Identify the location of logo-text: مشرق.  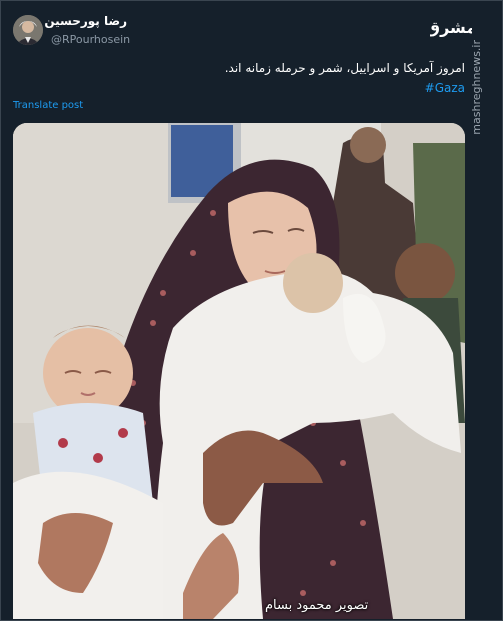
(451, 27).